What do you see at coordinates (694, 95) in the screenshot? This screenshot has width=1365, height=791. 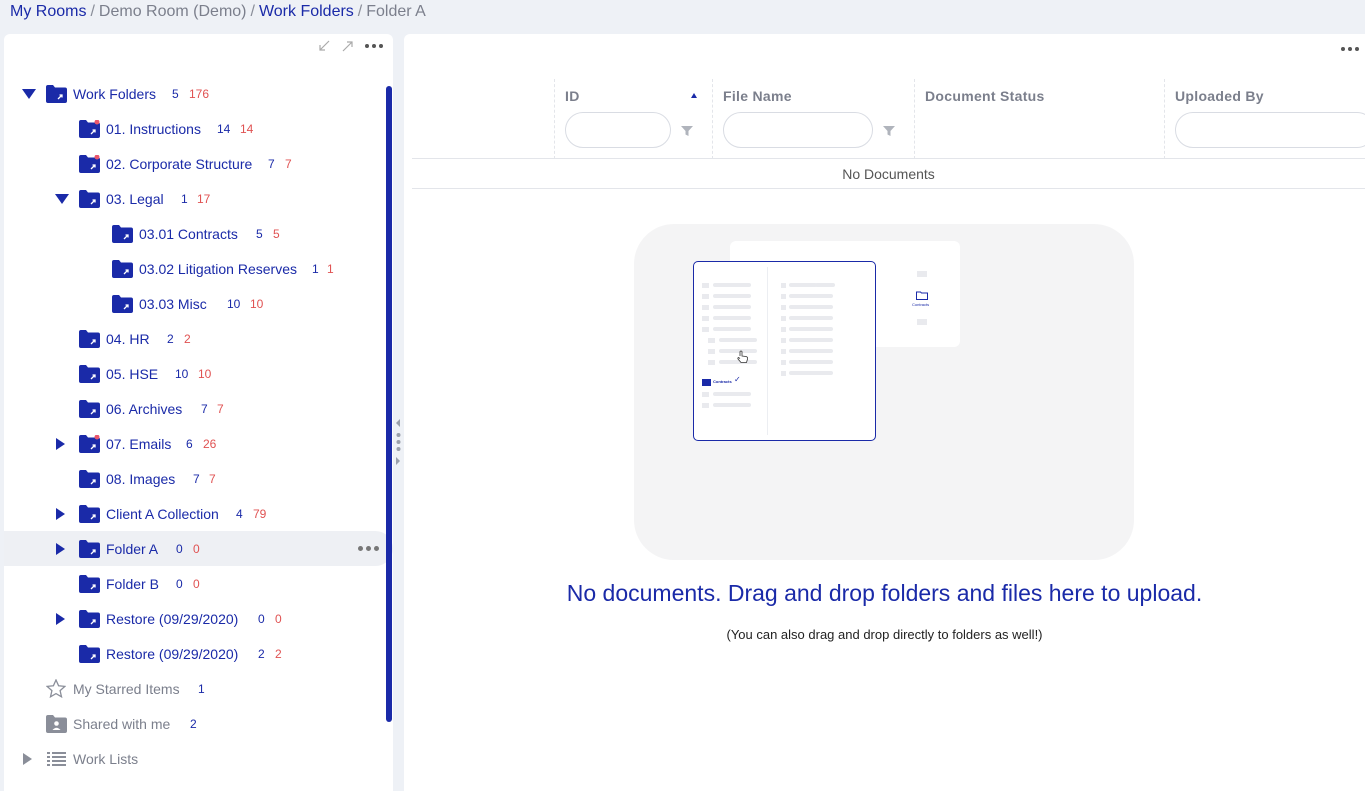 I see `sort-asc-icon` at bounding box center [694, 95].